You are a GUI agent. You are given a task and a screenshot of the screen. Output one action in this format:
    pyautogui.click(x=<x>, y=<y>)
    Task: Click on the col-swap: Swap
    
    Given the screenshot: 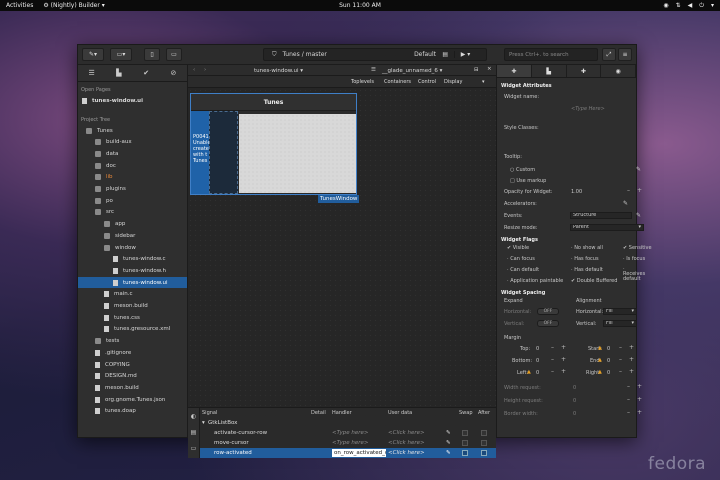 What is the action you would take?
    pyautogui.click(x=466, y=413)
    